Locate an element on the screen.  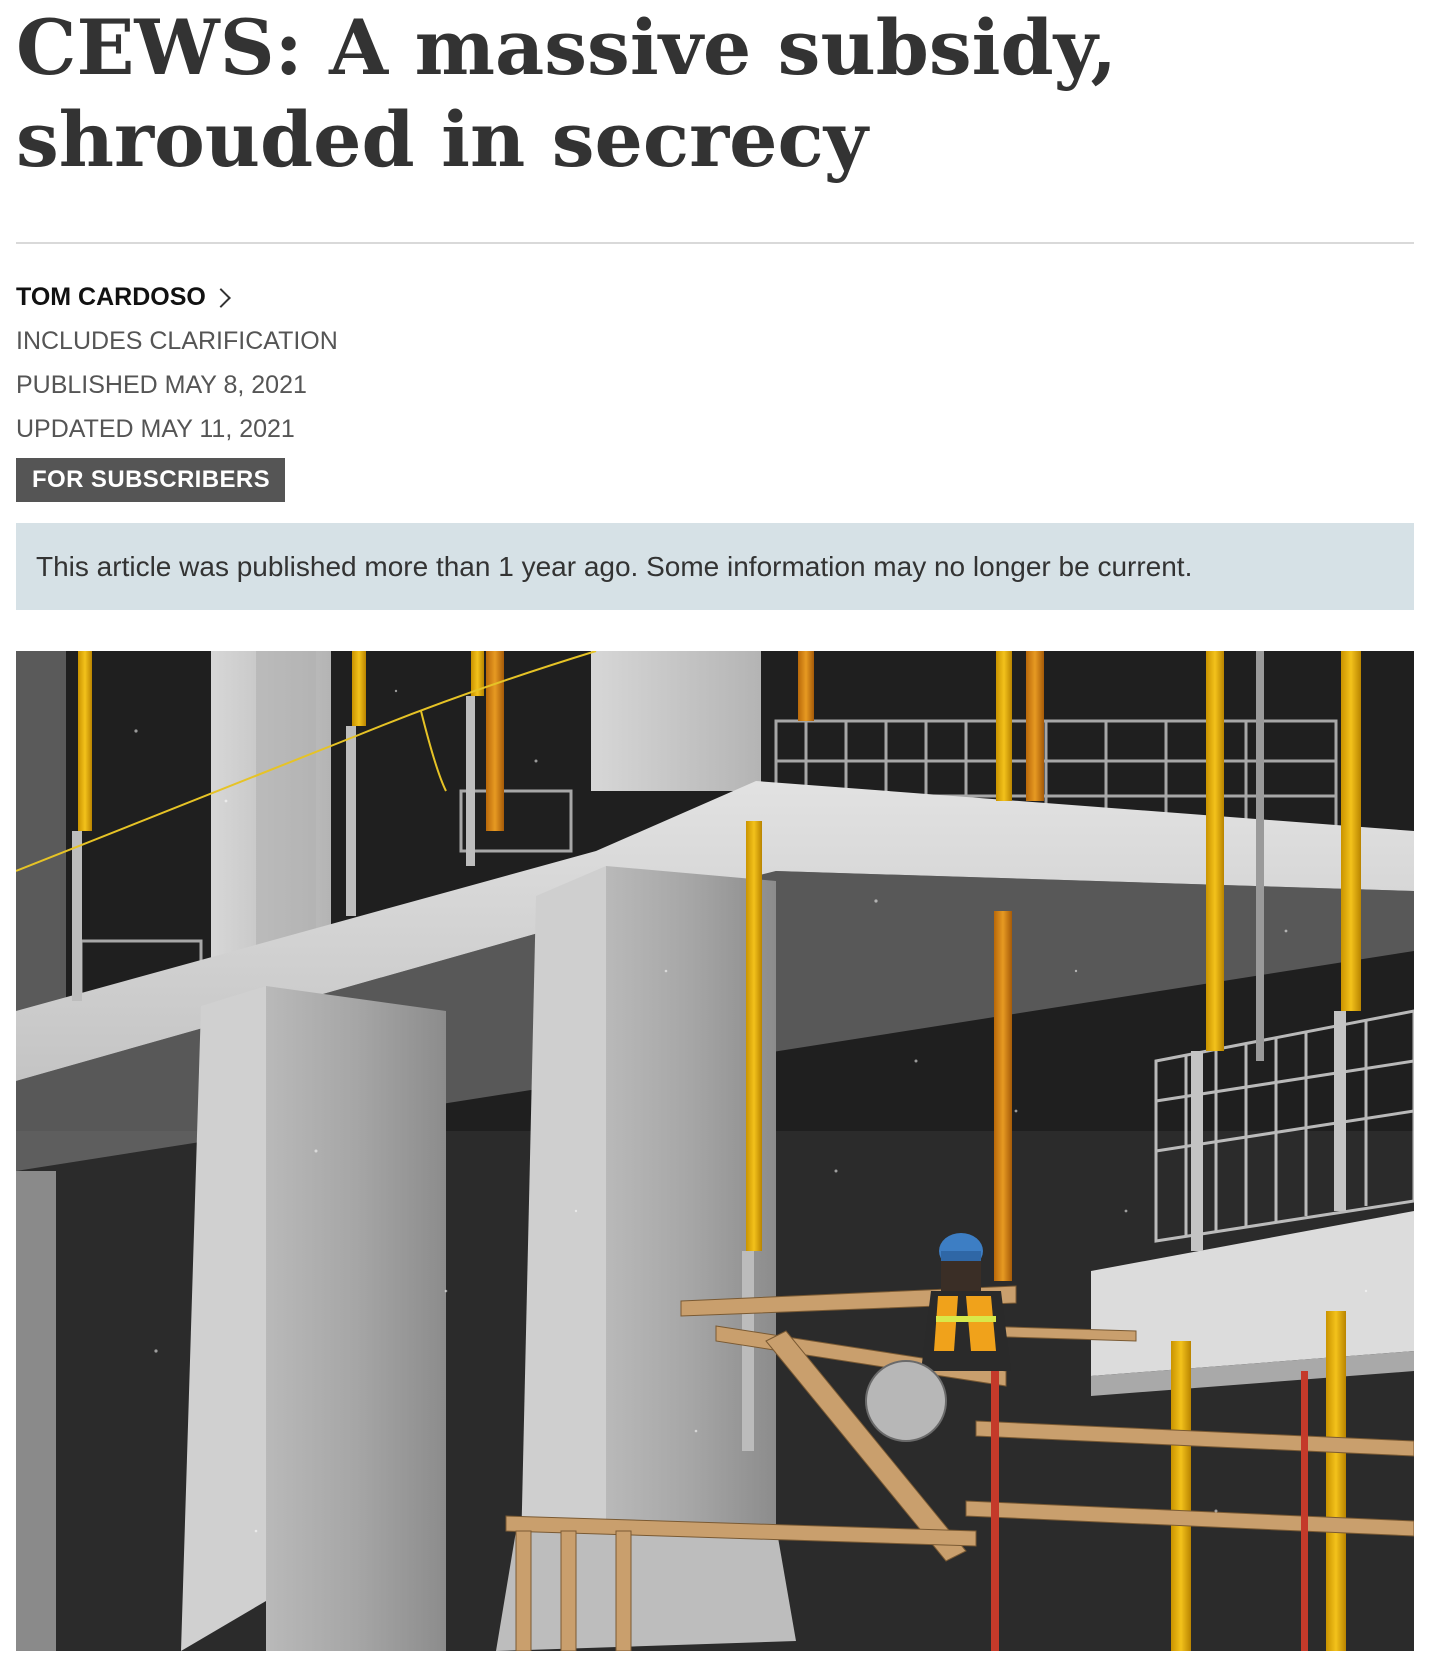
chevron-right-icon is located at coordinates (220, 297).